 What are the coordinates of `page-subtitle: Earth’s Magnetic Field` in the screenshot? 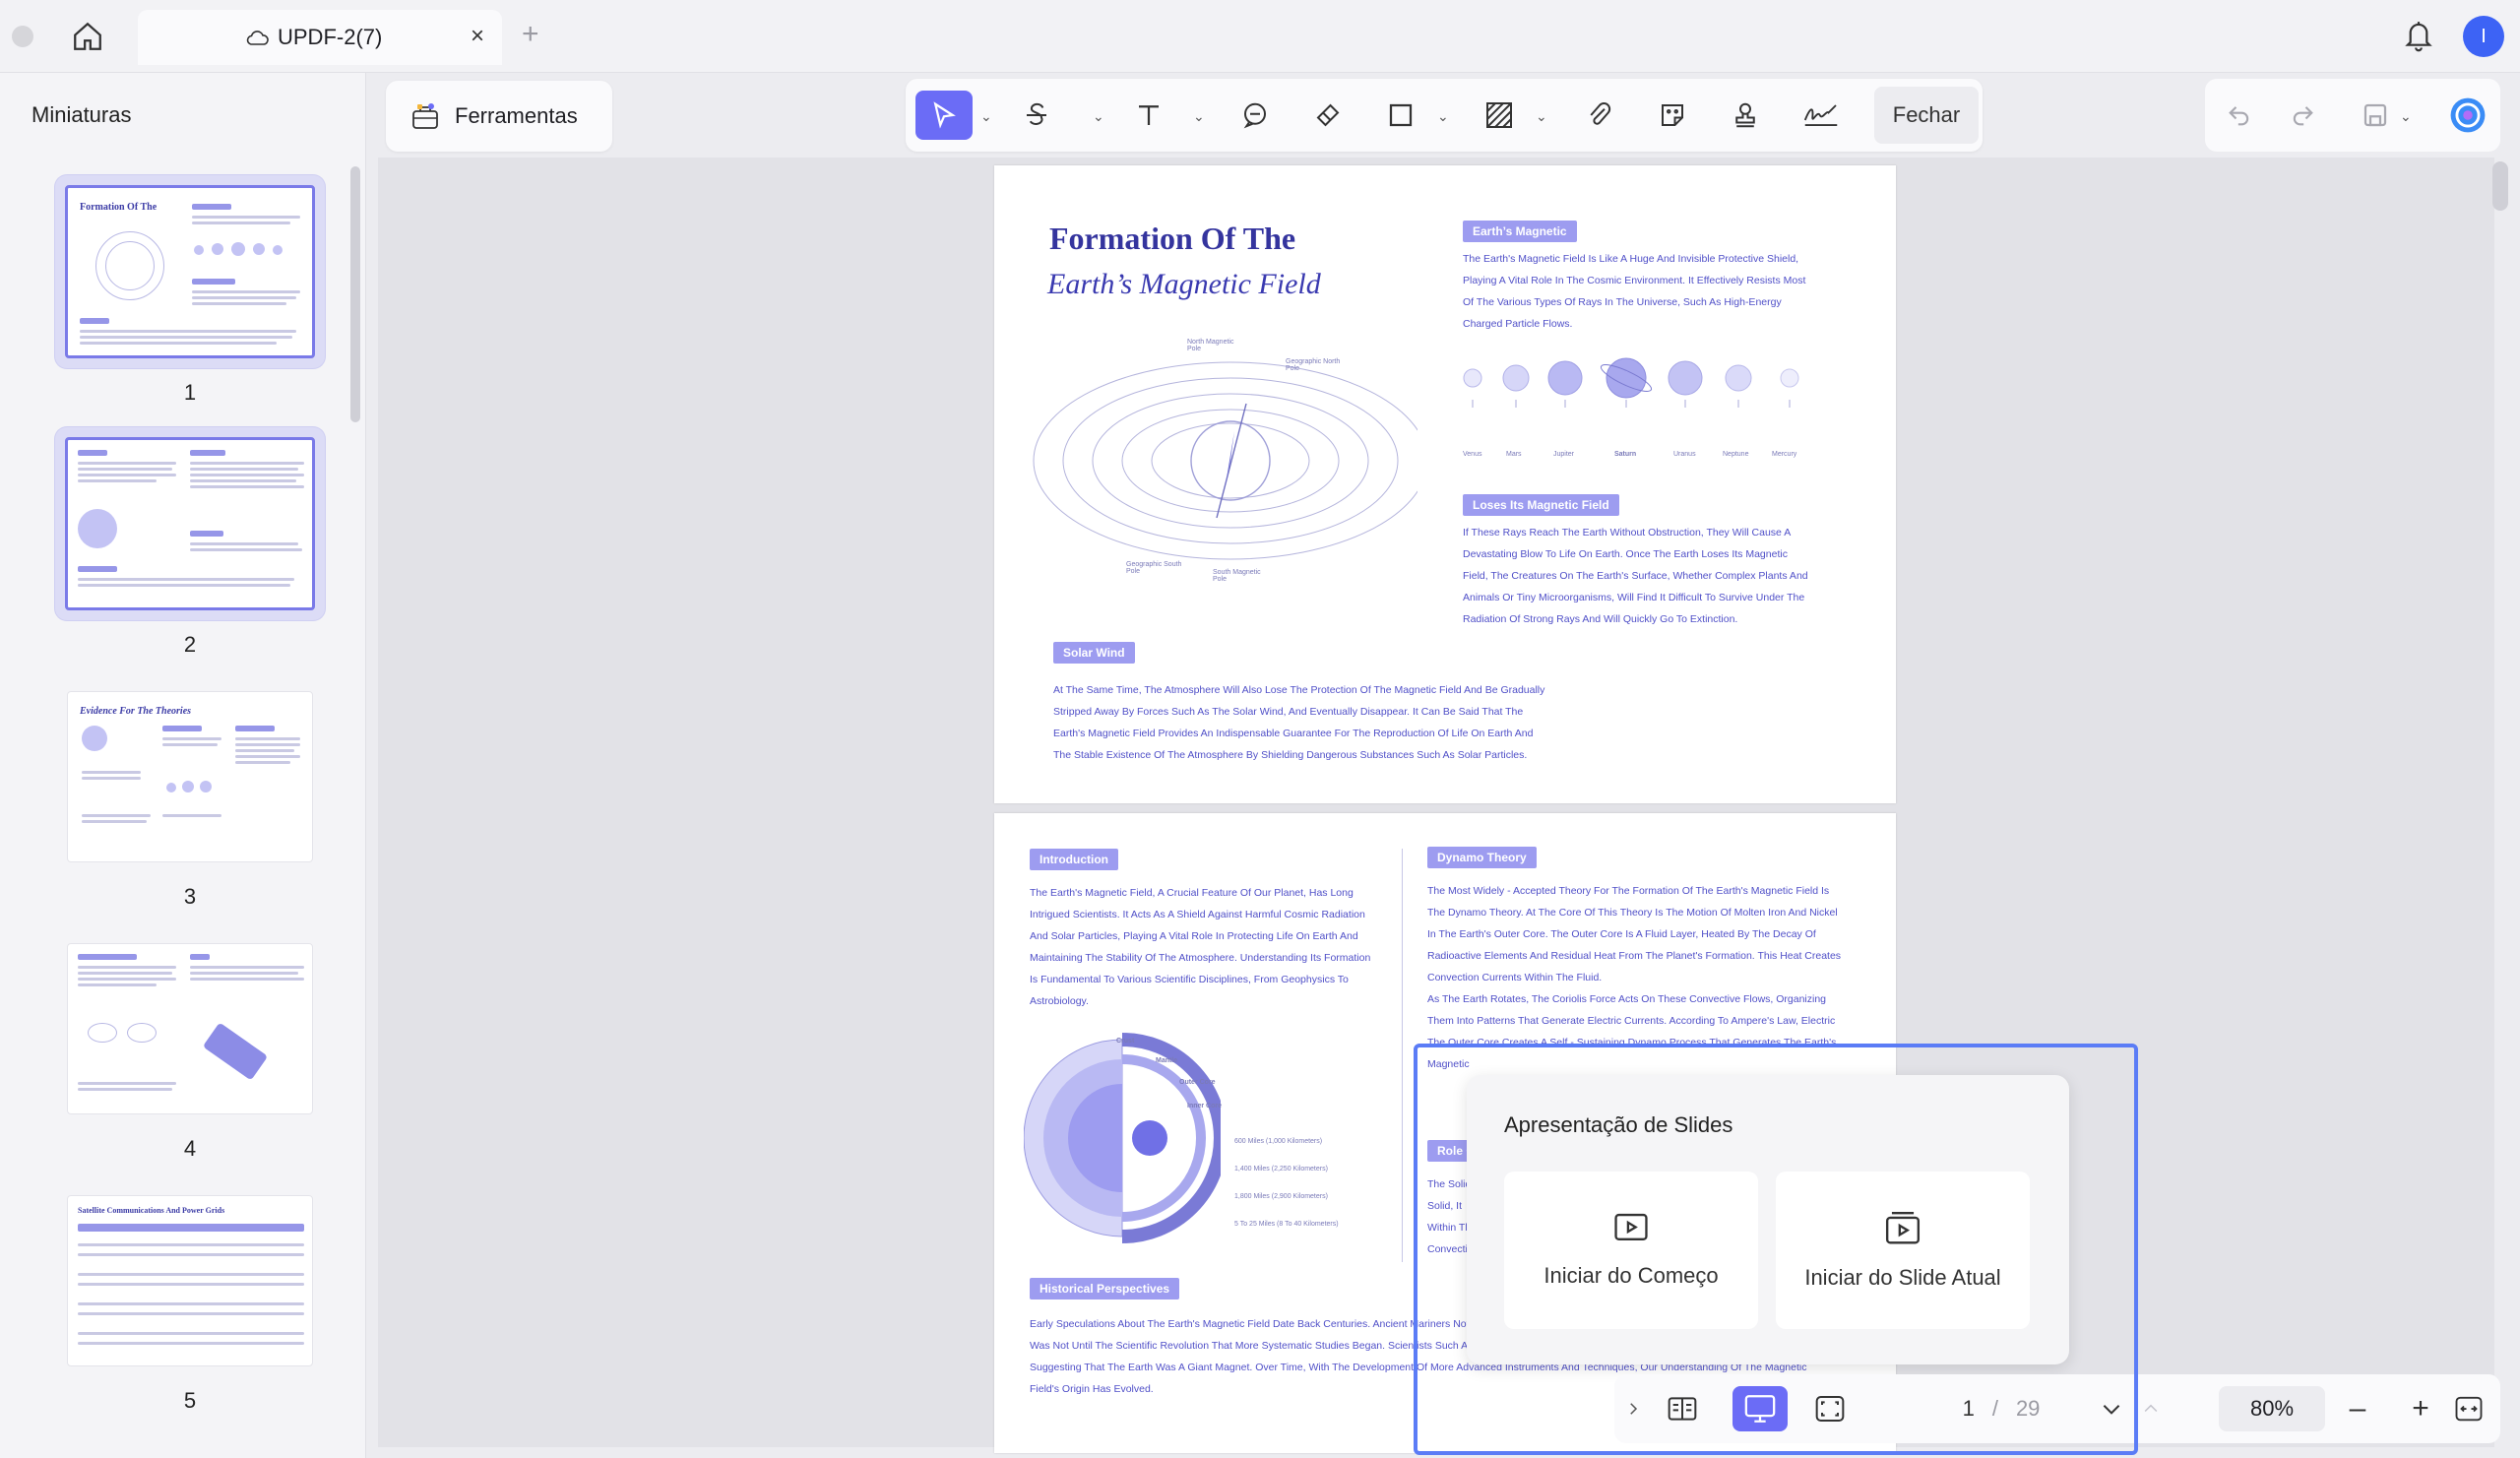 It's located at (1184, 284).